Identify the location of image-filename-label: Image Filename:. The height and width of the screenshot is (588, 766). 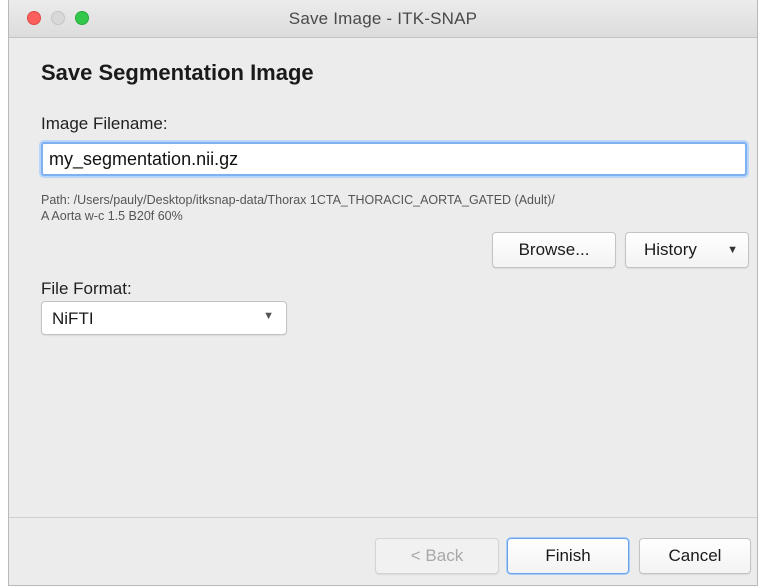
(104, 123).